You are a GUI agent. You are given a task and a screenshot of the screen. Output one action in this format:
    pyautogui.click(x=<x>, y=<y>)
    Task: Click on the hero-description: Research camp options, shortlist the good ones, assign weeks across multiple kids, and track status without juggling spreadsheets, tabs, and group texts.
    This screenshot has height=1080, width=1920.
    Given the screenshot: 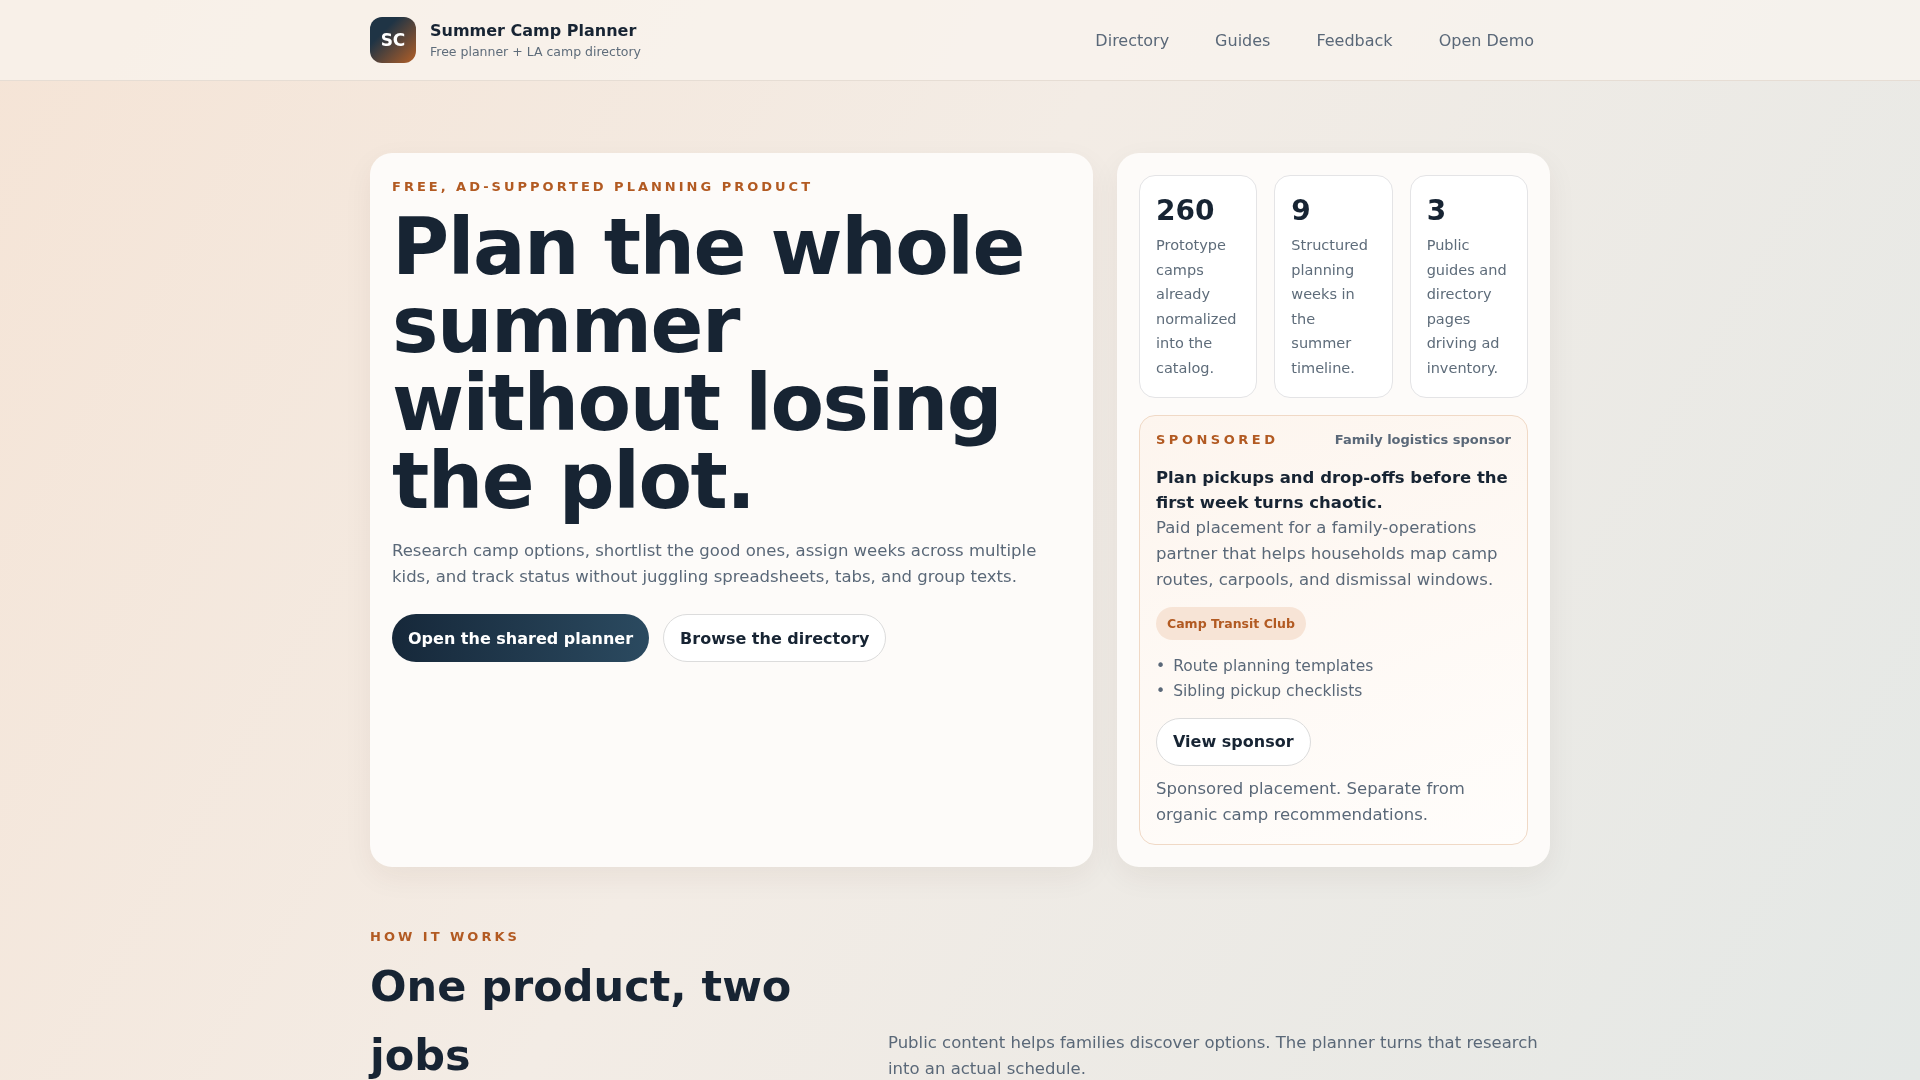 What is the action you would take?
    pyautogui.click(x=715, y=564)
    